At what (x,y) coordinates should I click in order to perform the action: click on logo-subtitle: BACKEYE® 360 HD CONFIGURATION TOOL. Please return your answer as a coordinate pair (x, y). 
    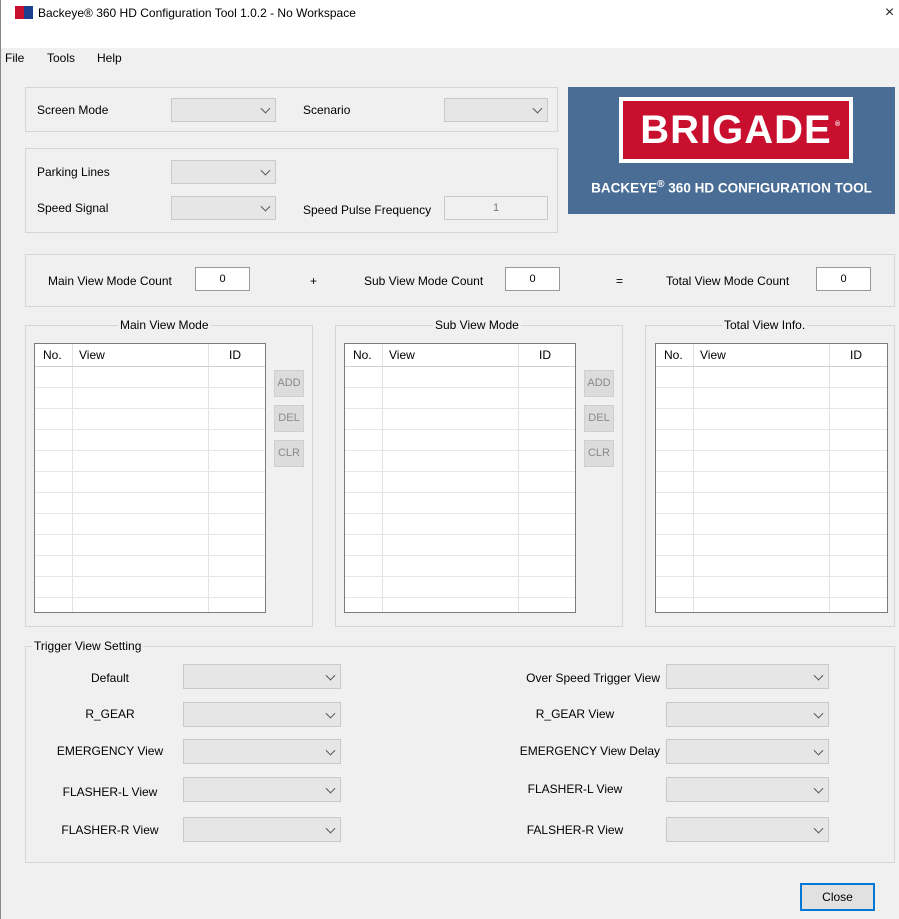
    Looking at the image, I should click on (731, 187).